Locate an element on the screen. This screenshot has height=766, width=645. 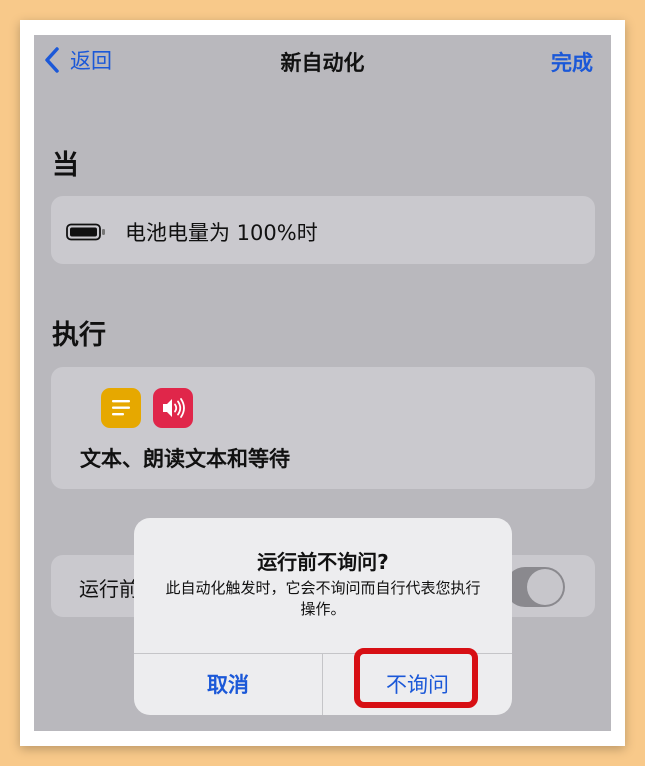
run-row-label: 运行前 is located at coordinates (109, 589).